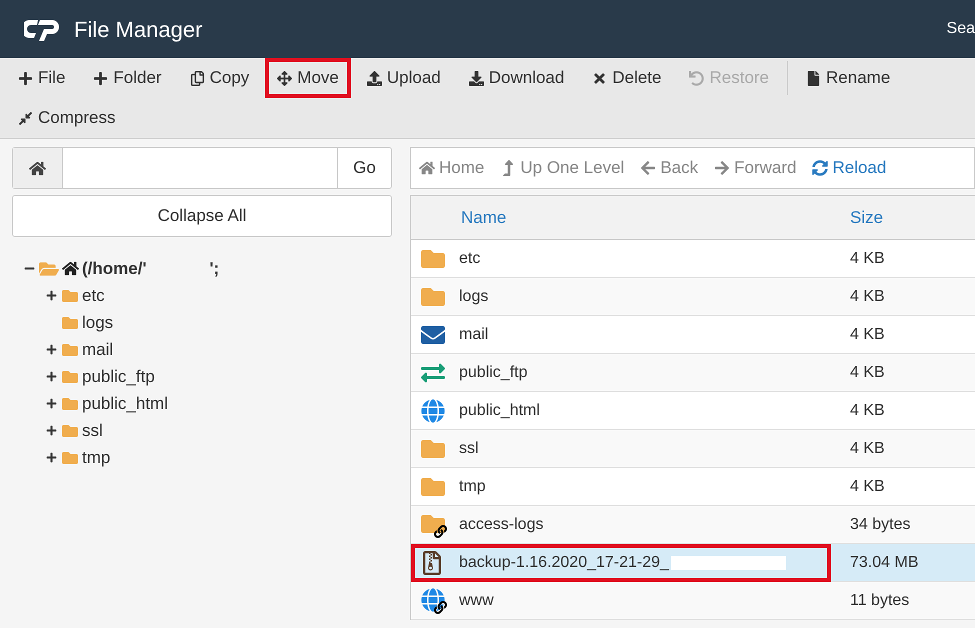  Describe the element at coordinates (600, 78) in the screenshot. I see `close-icon` at that location.